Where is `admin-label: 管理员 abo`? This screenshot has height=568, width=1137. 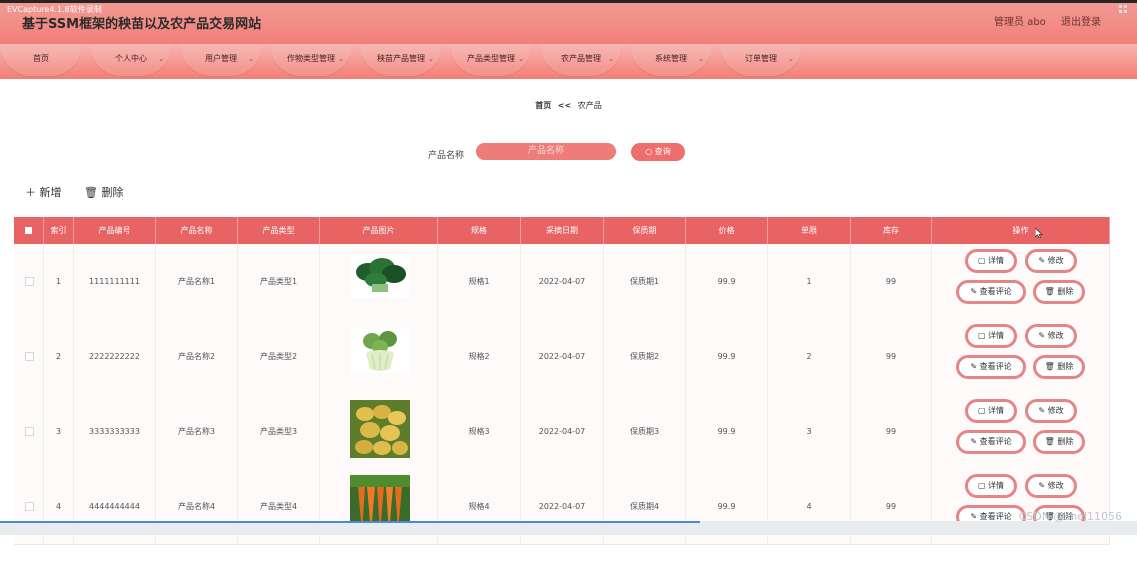
admin-label: 管理员 abo is located at coordinates (1020, 22).